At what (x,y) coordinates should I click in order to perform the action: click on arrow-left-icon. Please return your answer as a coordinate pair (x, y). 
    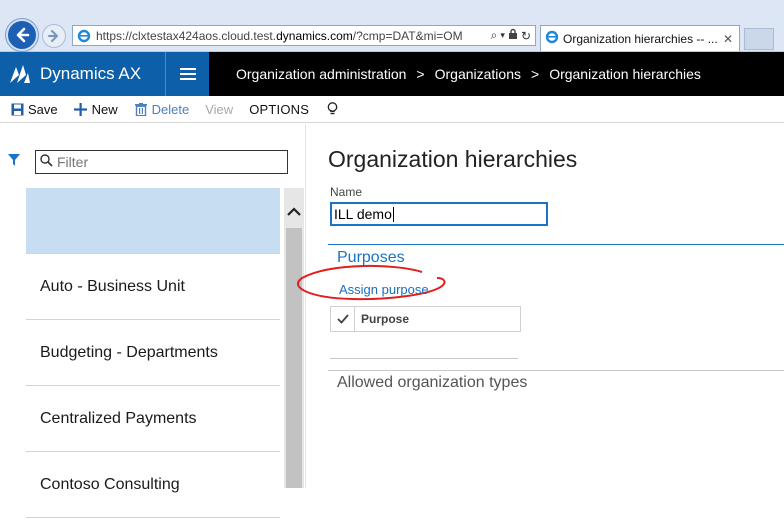
    Looking at the image, I should click on (23, 35).